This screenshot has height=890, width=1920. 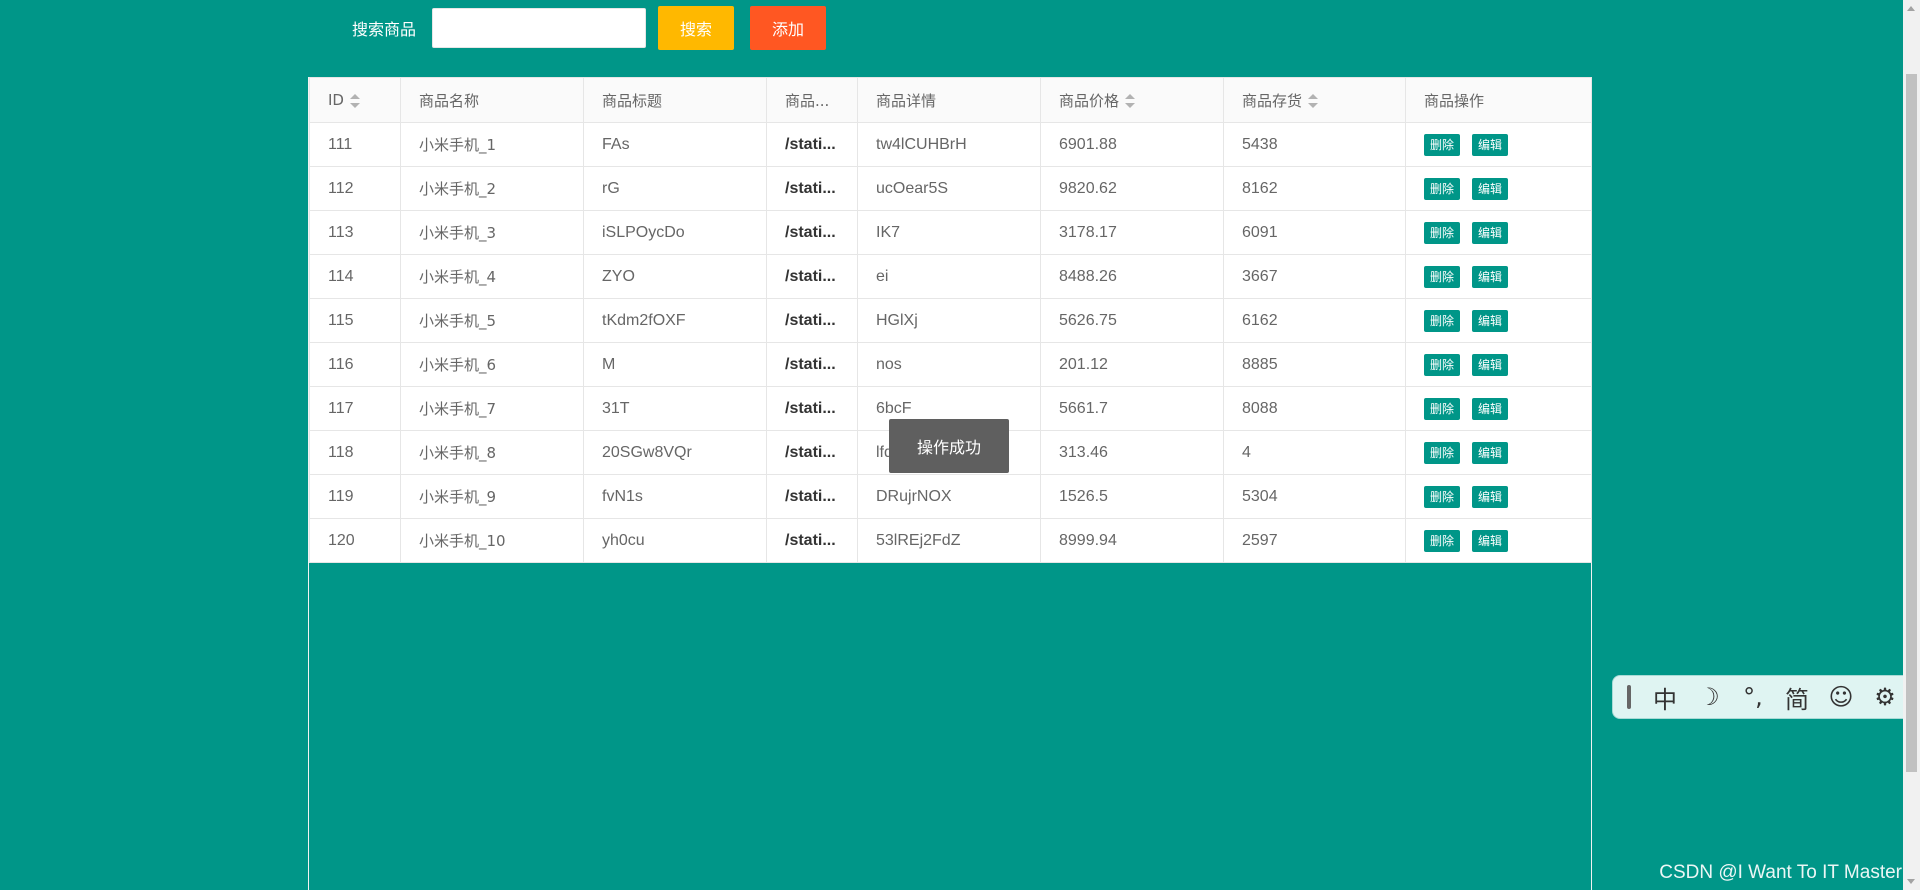 What do you see at coordinates (1498, 100) in the screenshot?
I see `header-operations: 商品操作` at bounding box center [1498, 100].